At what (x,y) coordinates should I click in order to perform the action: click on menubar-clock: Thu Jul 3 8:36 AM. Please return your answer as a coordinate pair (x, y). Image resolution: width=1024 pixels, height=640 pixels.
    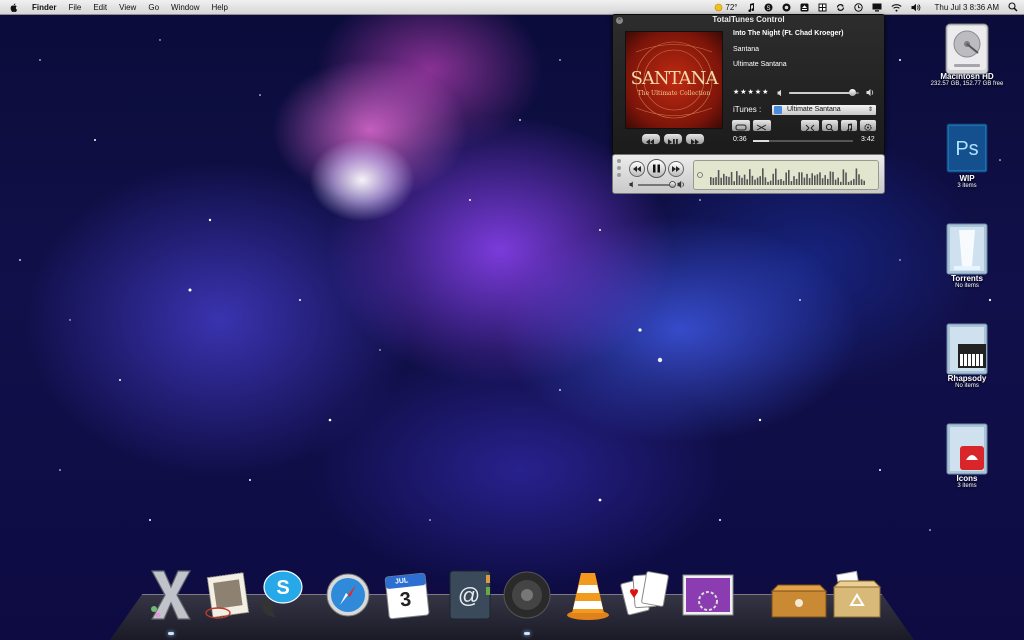
    Looking at the image, I should click on (967, 7).